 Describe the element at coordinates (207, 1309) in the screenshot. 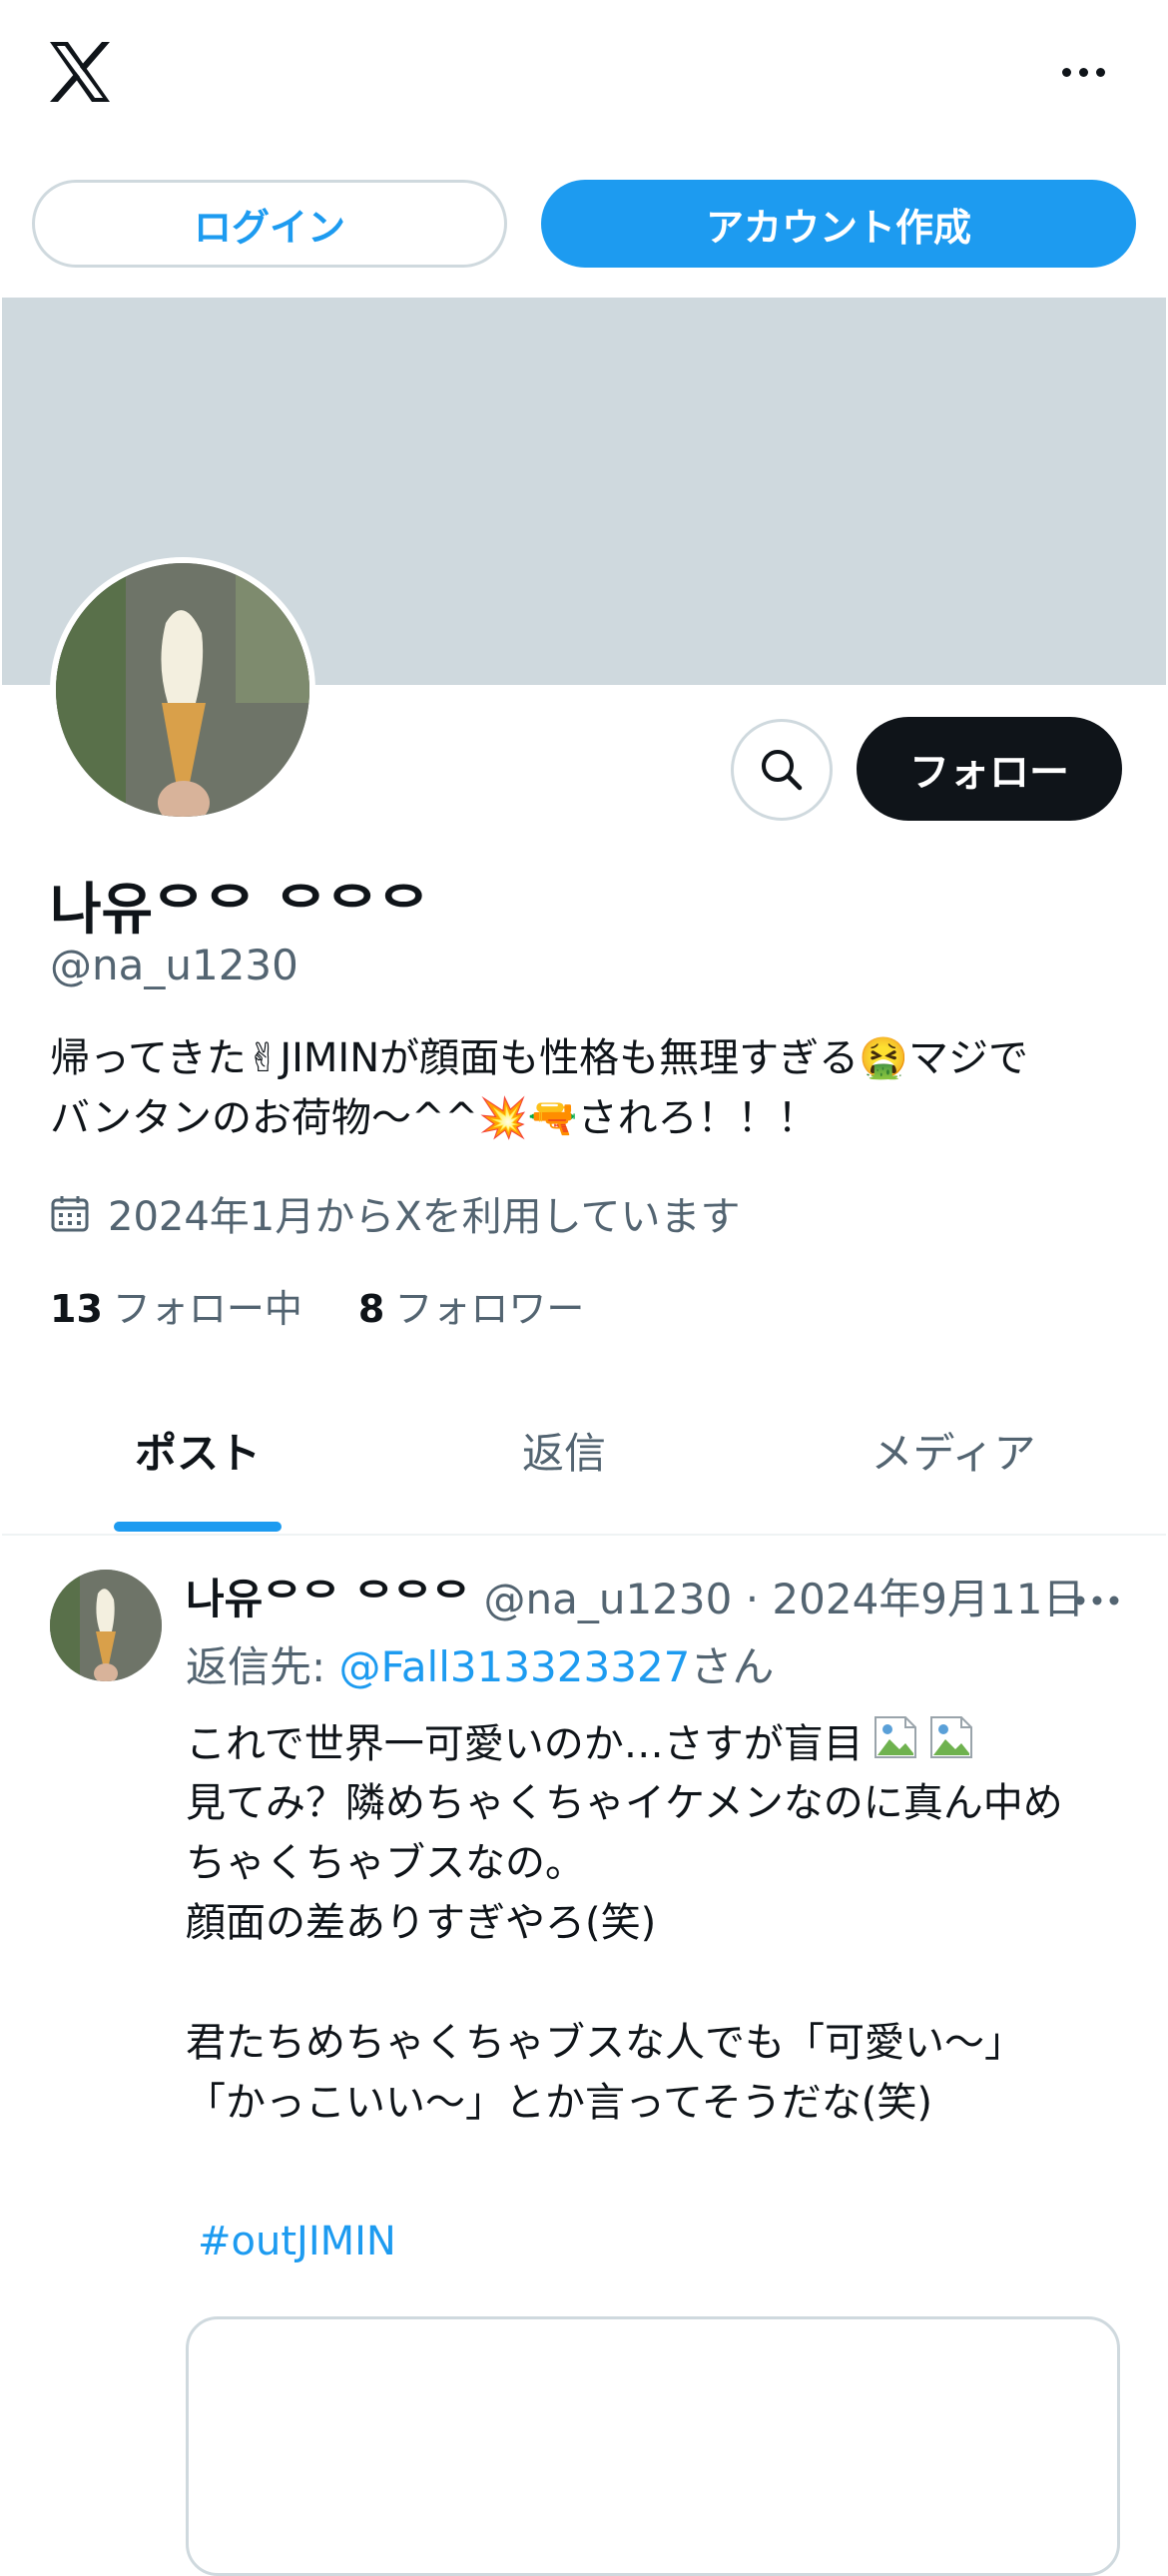

I see `following-label: フォロー中` at that location.